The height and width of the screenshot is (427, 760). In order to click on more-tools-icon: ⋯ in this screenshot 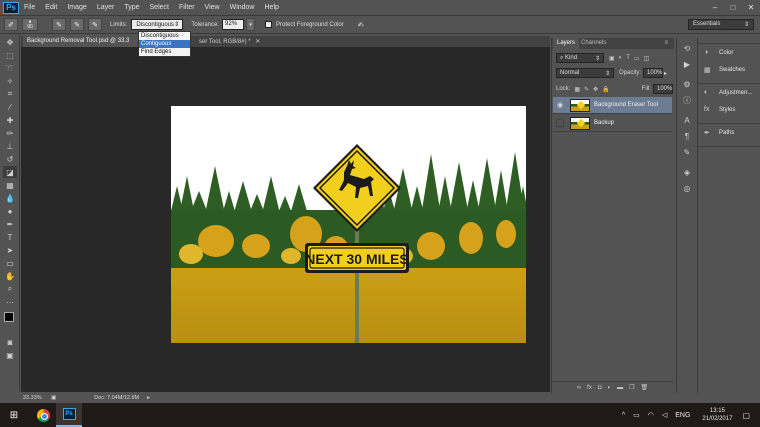, I will do `click(10, 302)`.